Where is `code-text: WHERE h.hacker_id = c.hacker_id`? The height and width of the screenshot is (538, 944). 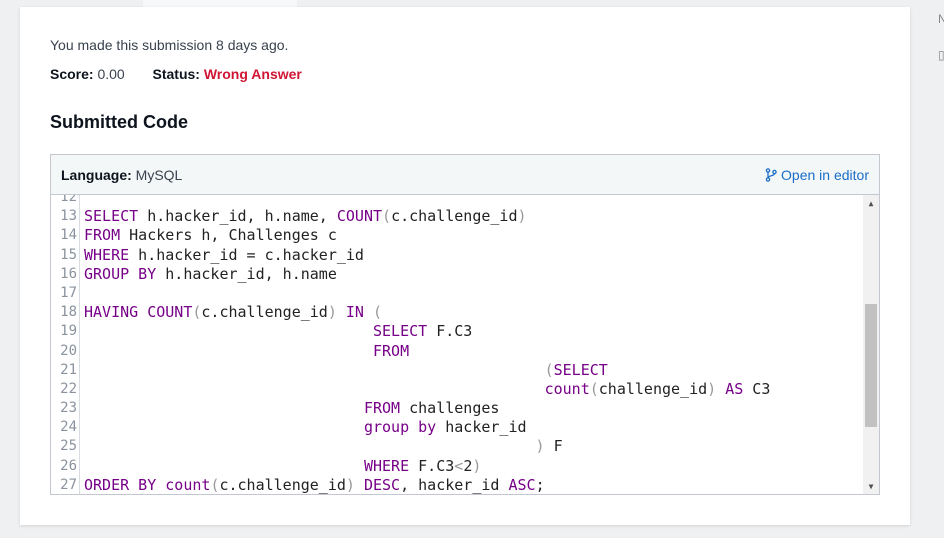
code-text: WHERE h.hacker_id = c.hacker_id is located at coordinates (221, 255).